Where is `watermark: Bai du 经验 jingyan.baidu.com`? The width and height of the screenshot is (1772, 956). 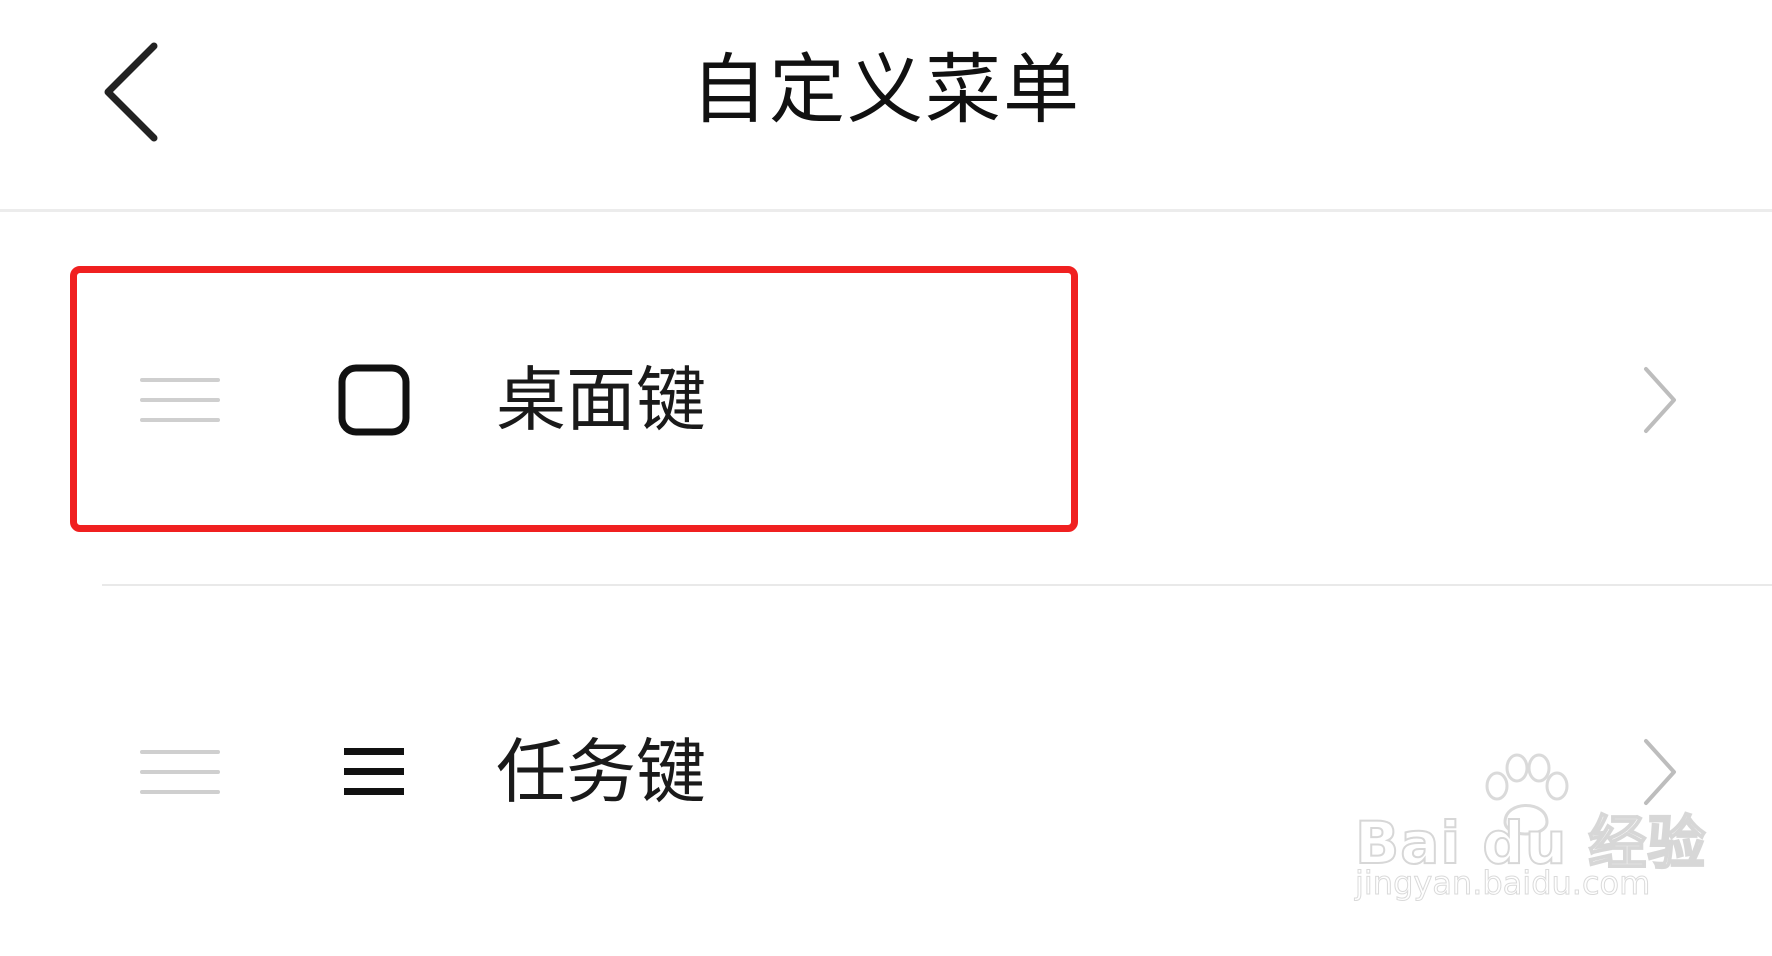
watermark: Bai du 经验 jingyan.baidu.com is located at coordinates (1530, 832).